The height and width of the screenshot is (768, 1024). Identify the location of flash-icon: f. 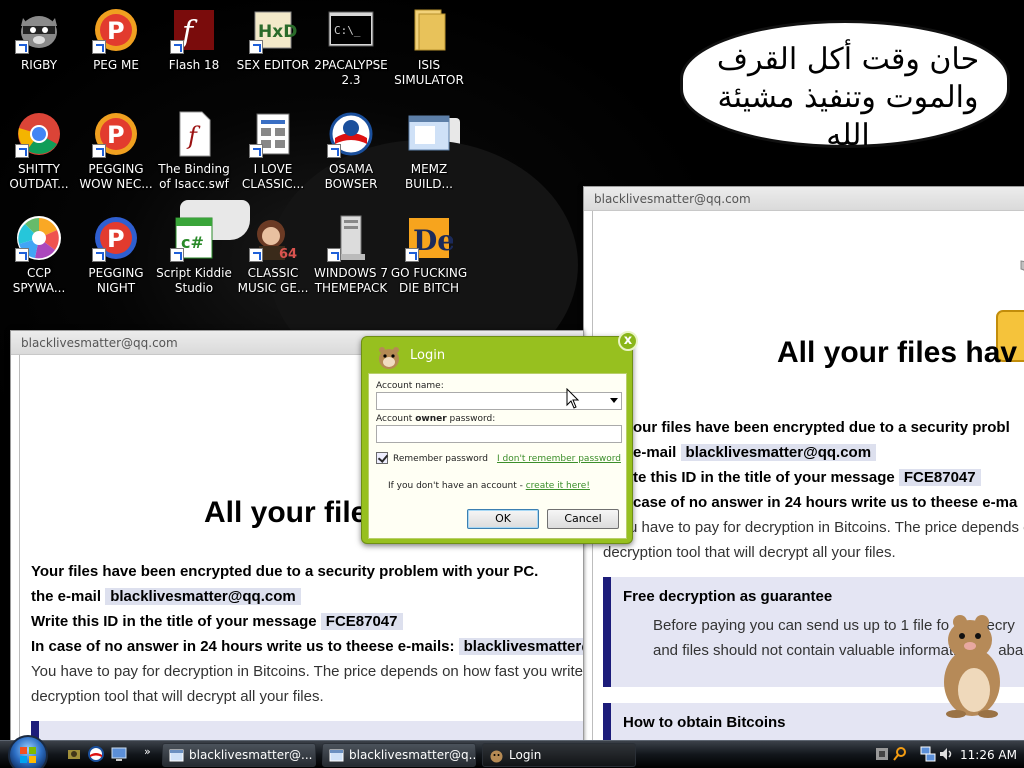
(194, 30).